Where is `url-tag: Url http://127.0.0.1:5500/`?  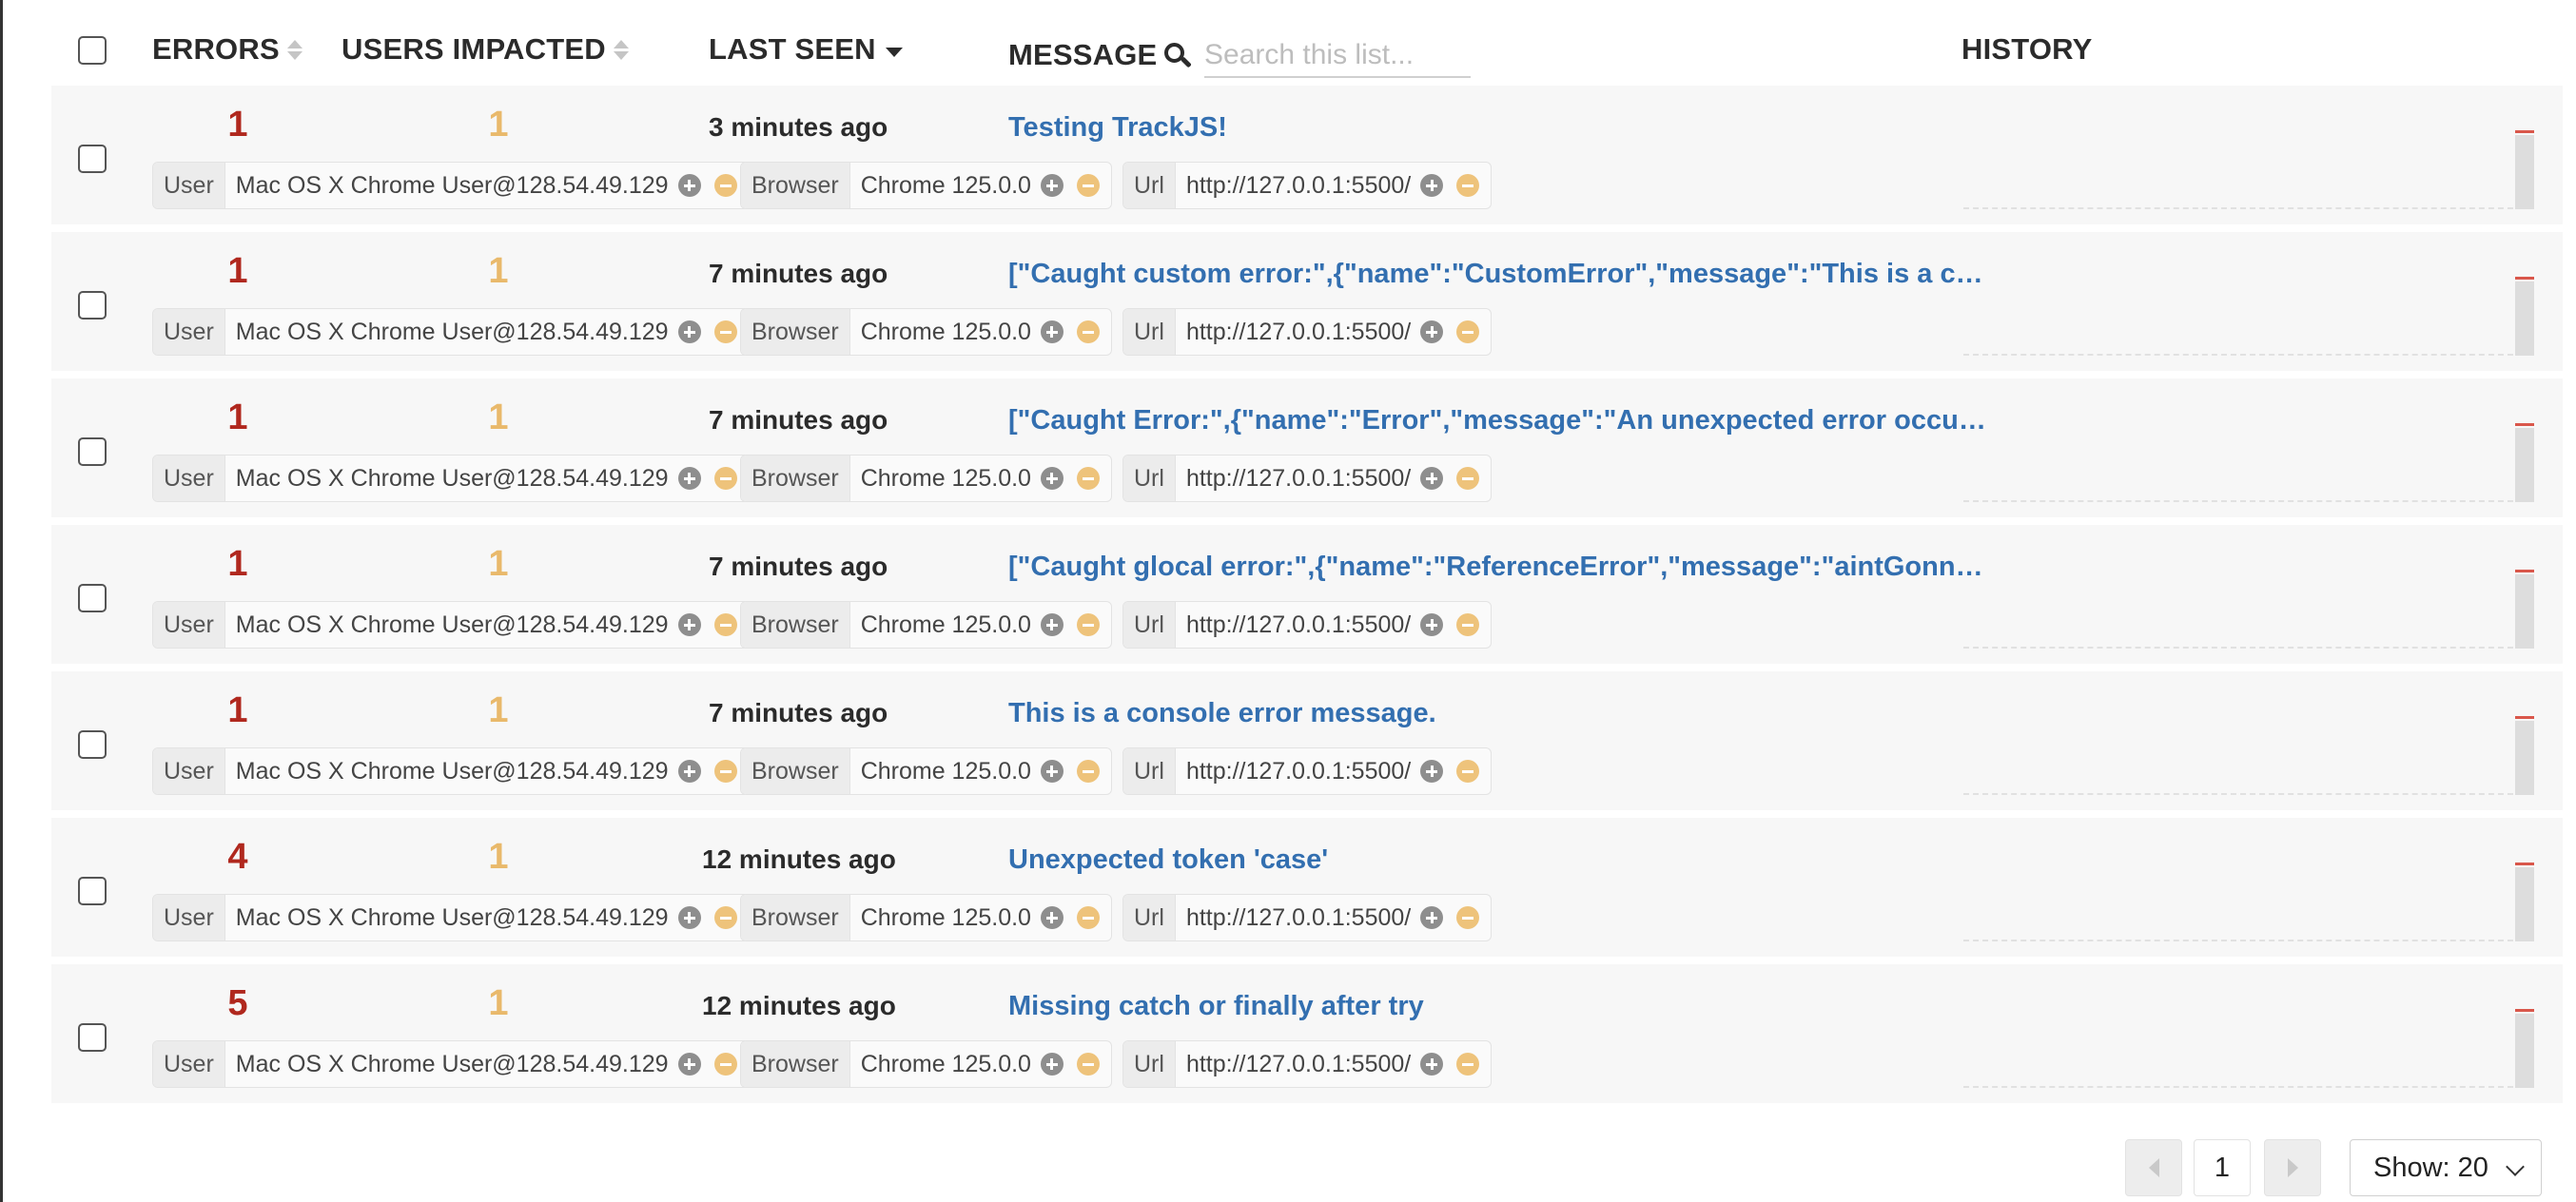
url-tag: Url http://127.0.0.1:5500/ is located at coordinates (1308, 185).